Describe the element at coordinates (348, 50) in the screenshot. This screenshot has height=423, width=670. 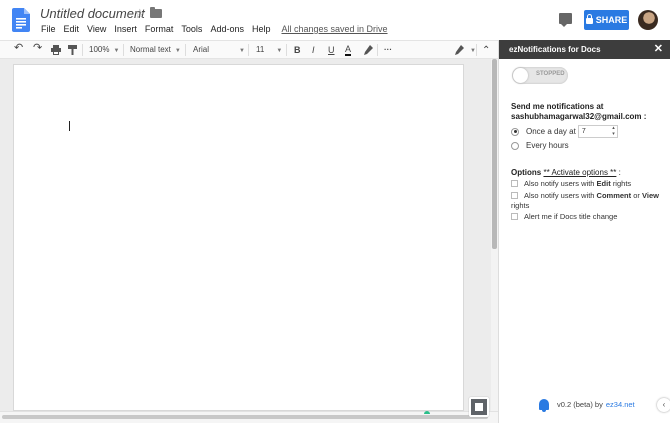
I see `text-color-button: A` at that location.